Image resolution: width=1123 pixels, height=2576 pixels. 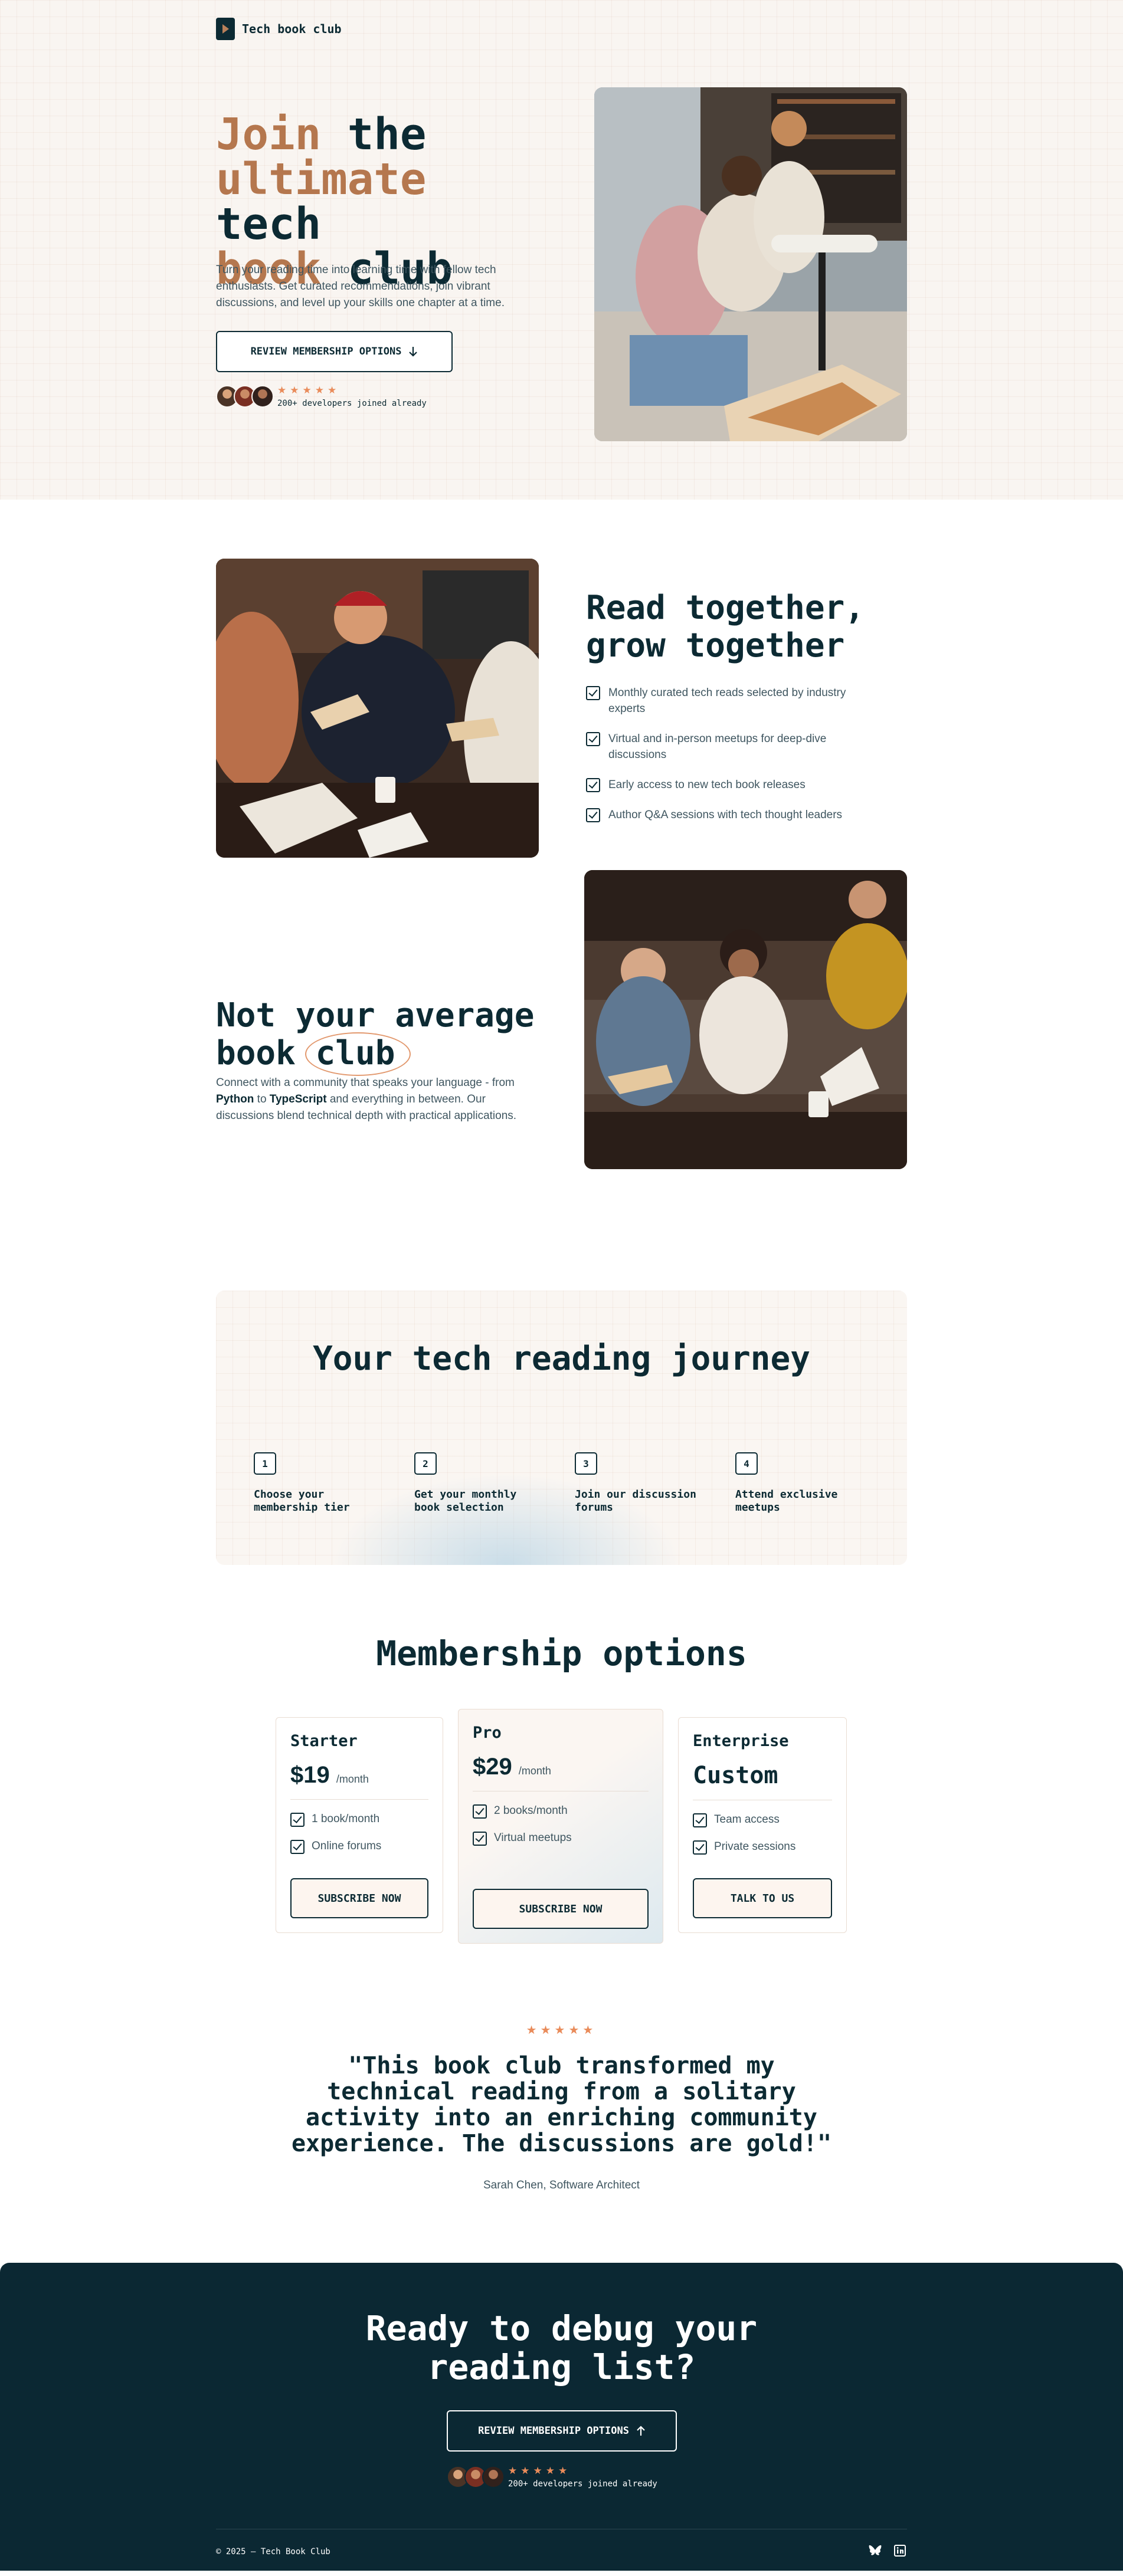 I want to click on list-item: Early access to new tech book releases, so click(x=733, y=785).